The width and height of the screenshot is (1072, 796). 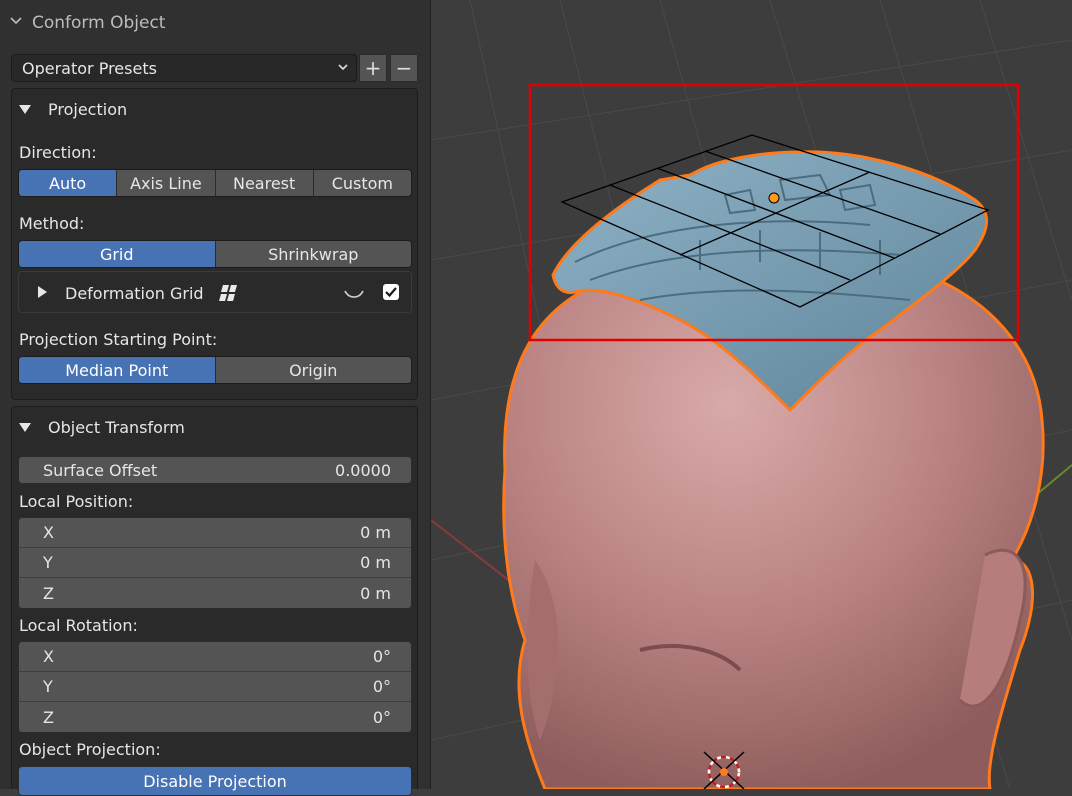 I want to click on projection-title: Projection, so click(x=88, y=109).